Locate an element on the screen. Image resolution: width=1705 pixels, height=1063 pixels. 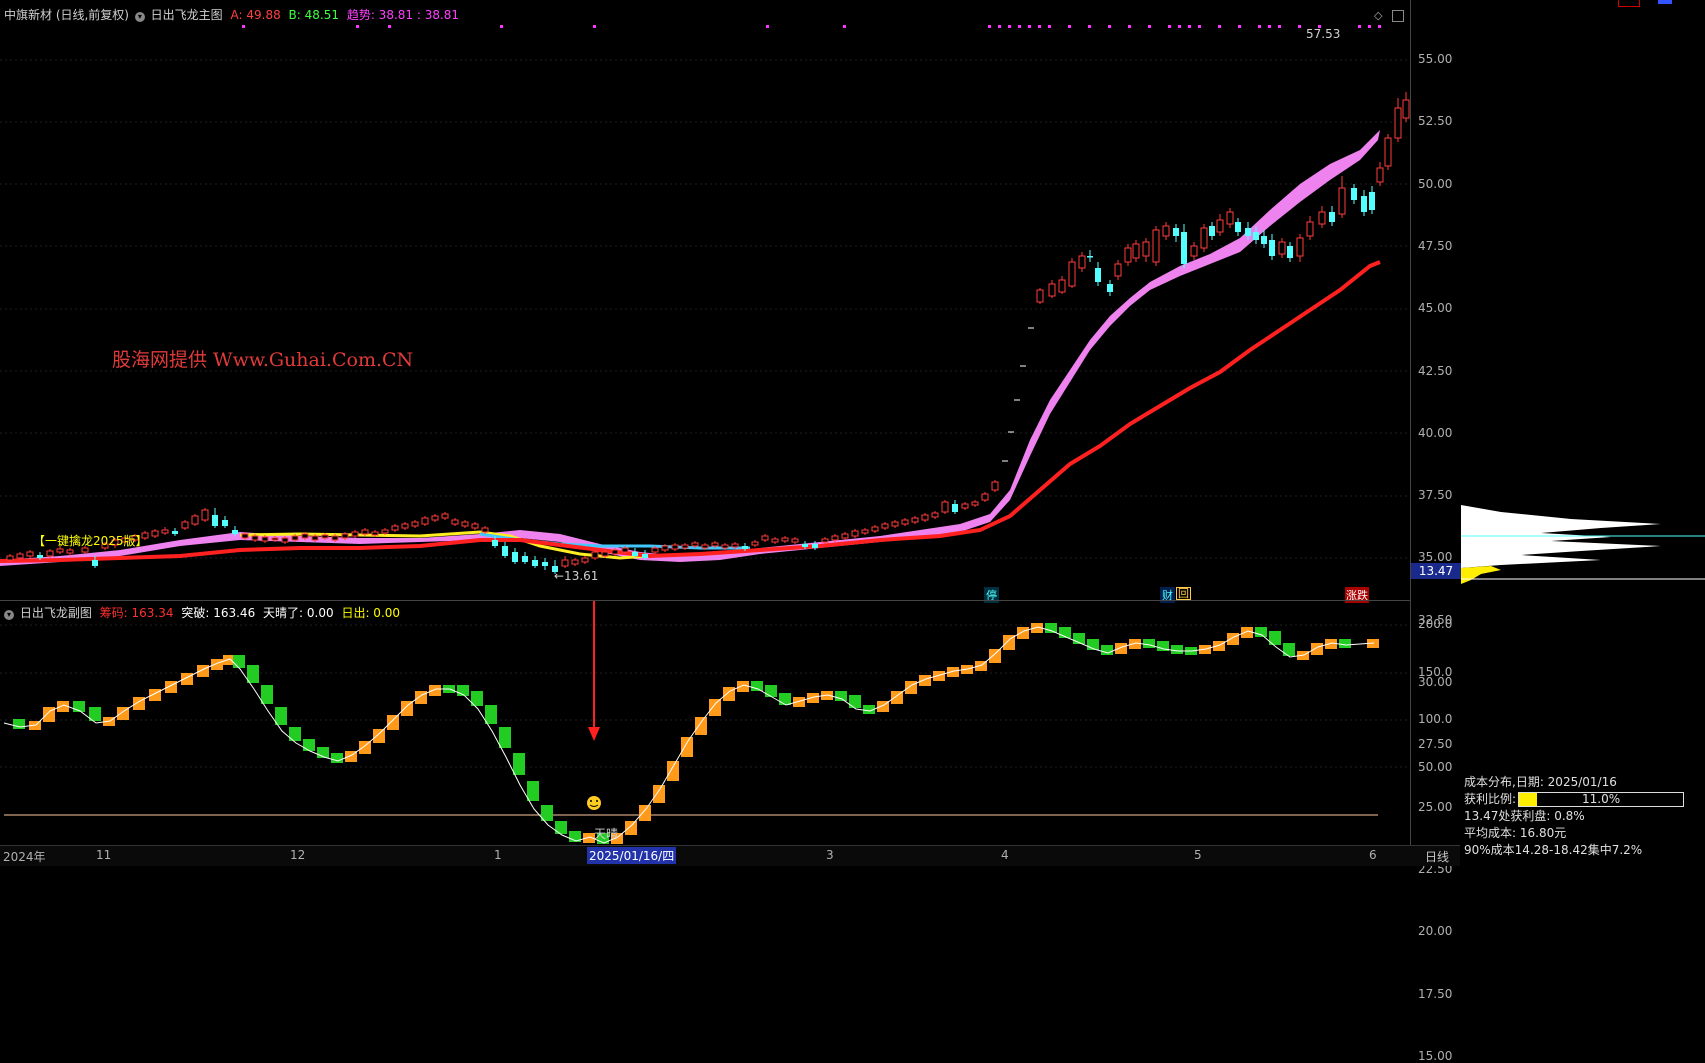
x-label-mar: 3 is located at coordinates (830, 855).